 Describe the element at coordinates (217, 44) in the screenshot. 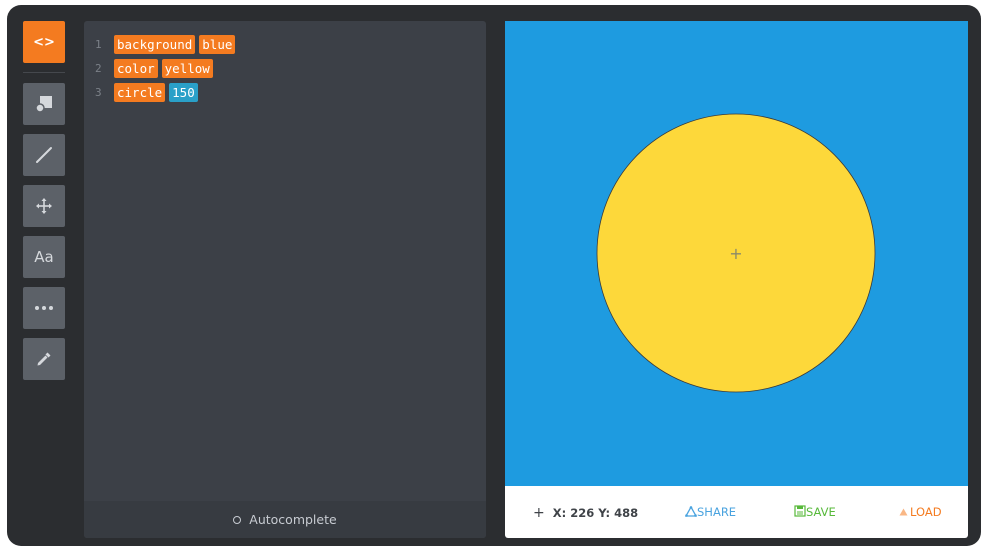

I see `code-token: blue` at that location.